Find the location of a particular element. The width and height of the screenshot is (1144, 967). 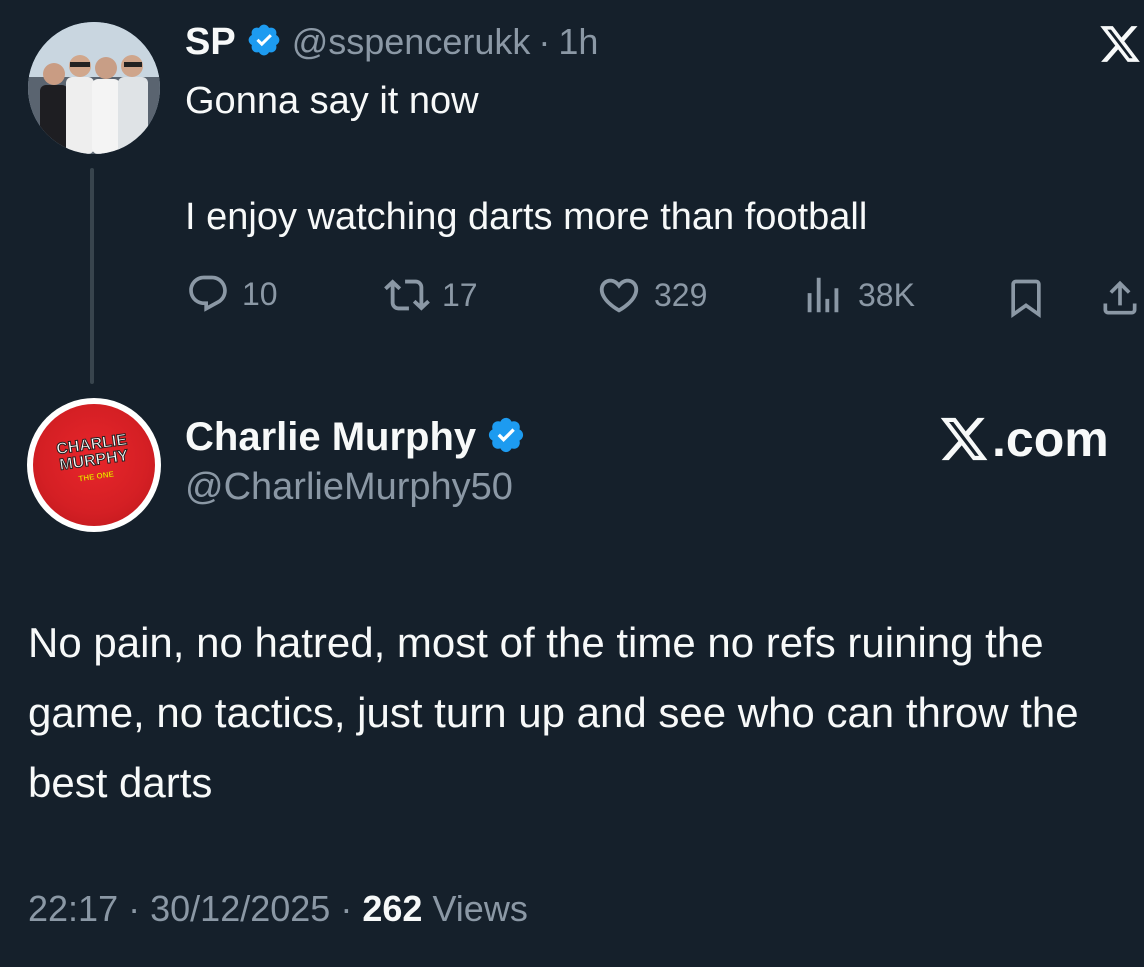

x-com-suffix: .com is located at coordinates (1050, 439).